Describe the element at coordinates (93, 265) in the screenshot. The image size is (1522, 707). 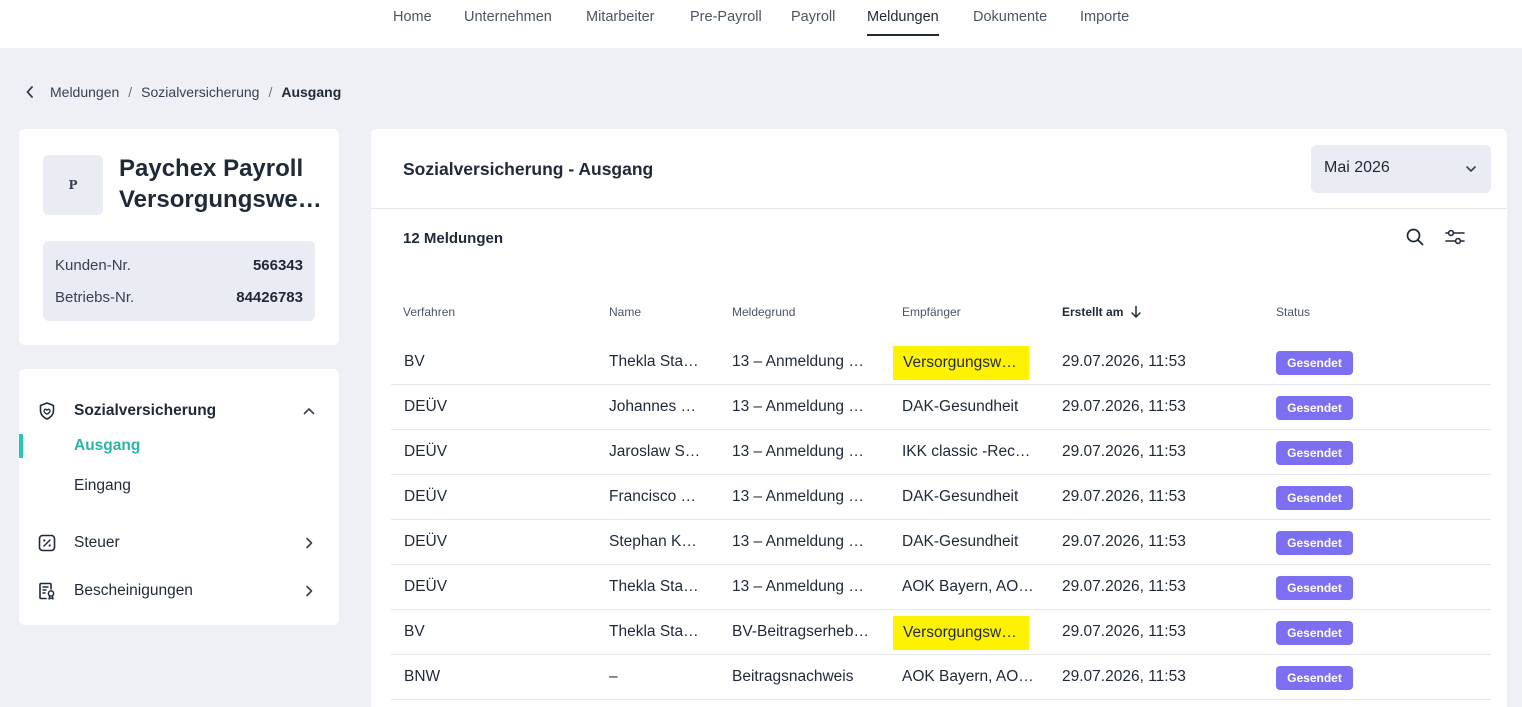
I see `customer-number-label: Kunden-Nr.` at that location.